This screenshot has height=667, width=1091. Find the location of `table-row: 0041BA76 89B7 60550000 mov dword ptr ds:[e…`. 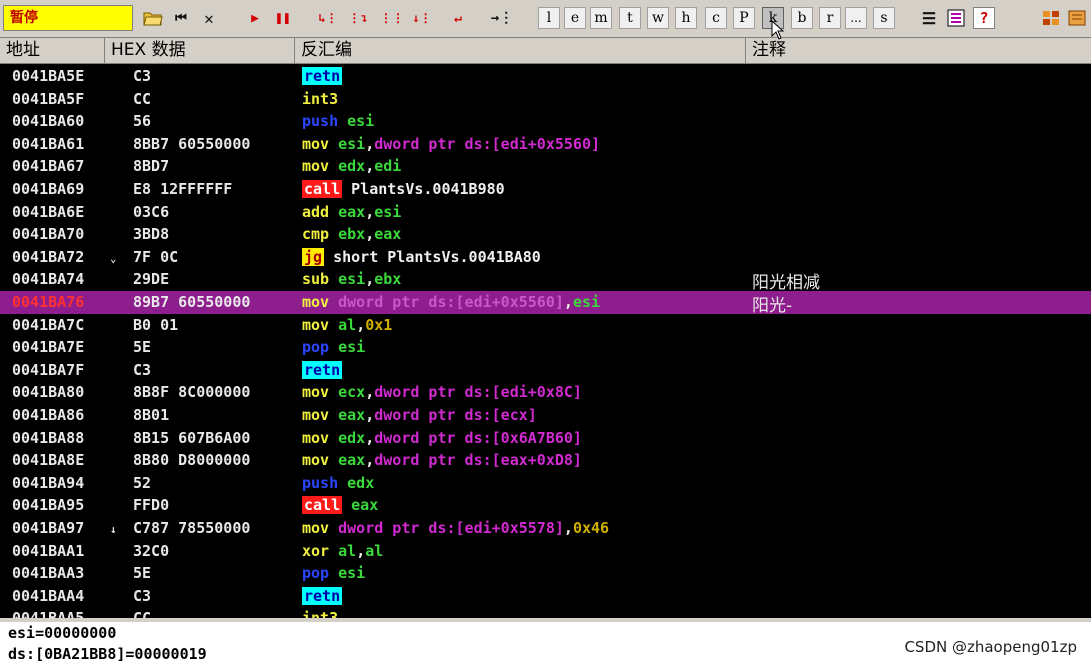

table-row: 0041BA76 89B7 60550000 mov dword ptr ds:[e… is located at coordinates (545, 303).